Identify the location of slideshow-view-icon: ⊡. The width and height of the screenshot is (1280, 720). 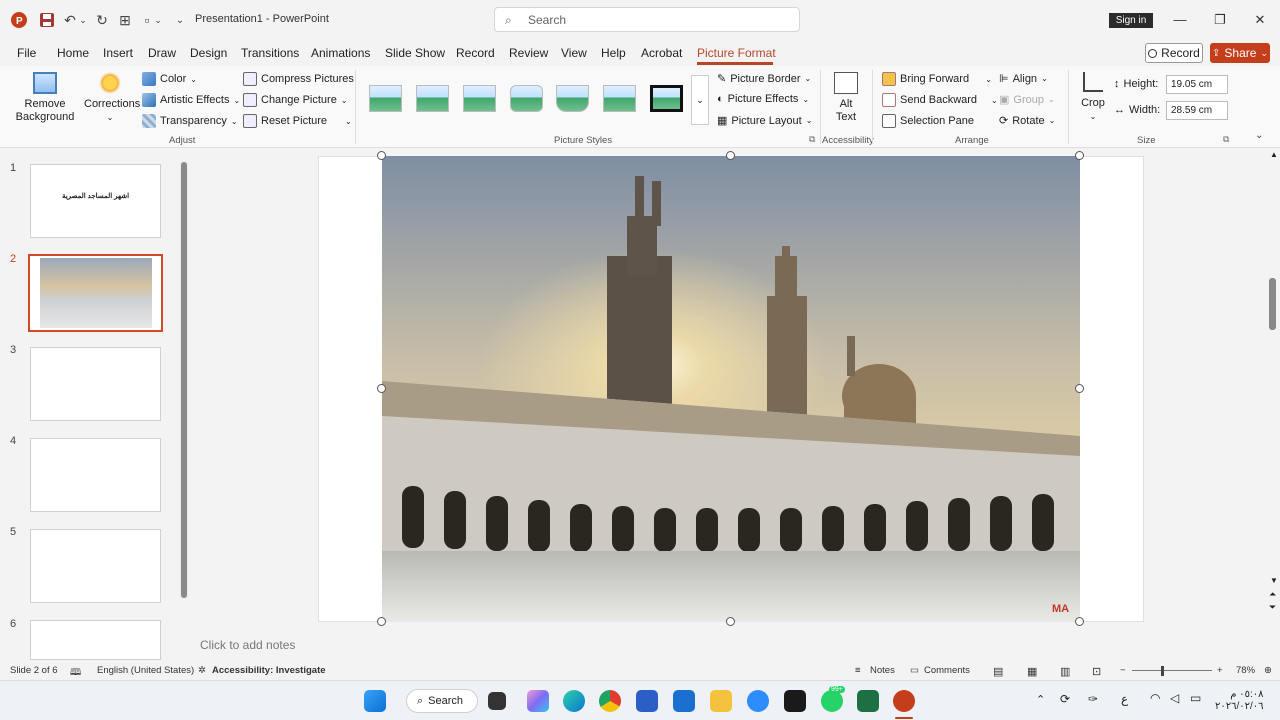
(1096, 671).